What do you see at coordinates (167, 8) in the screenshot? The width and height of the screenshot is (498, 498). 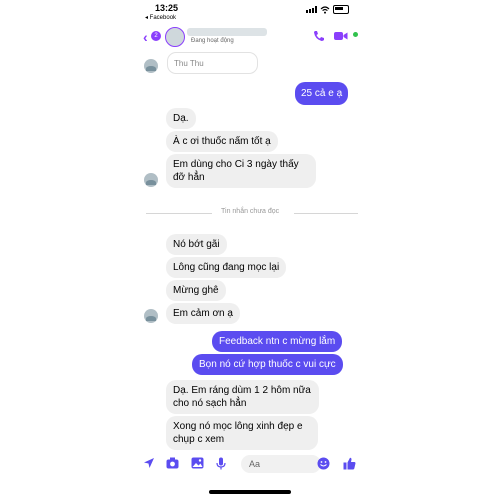 I see `status-time: 13:25` at bounding box center [167, 8].